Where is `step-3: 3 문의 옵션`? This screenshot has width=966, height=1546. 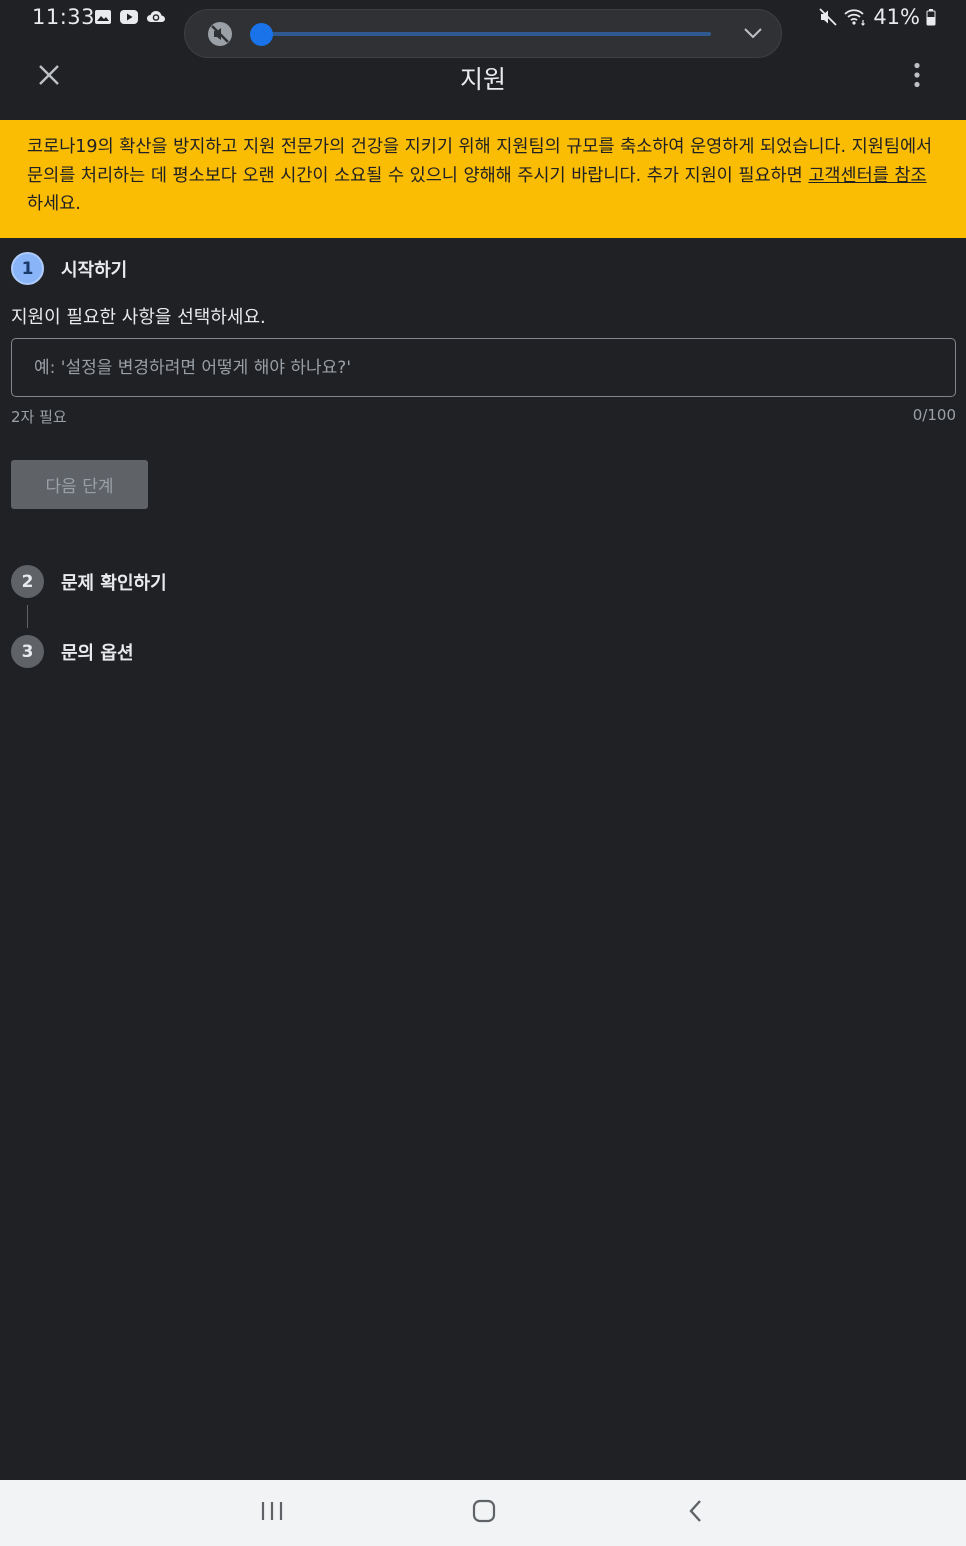
step-3: 3 문의 옵션 is located at coordinates (72, 651).